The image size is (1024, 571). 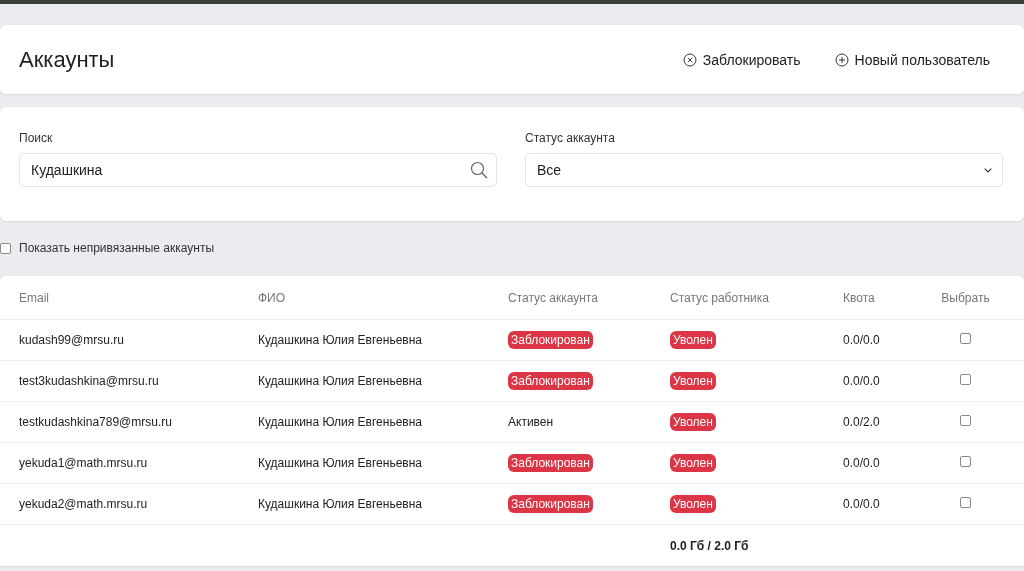 I want to click on column-header: Статус работника, so click(x=756, y=298).